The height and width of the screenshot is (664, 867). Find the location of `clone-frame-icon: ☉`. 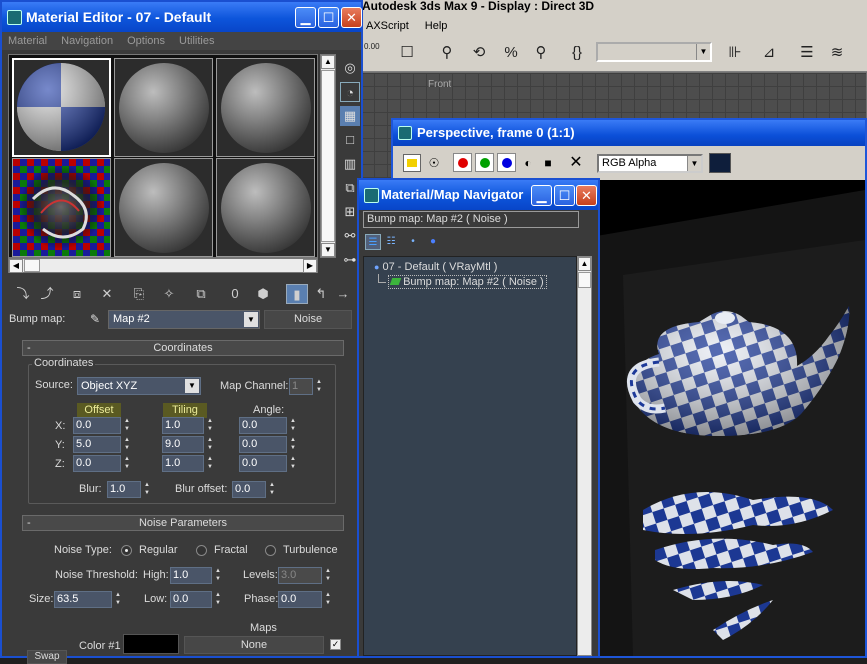

clone-frame-icon: ☉ is located at coordinates (434, 163).